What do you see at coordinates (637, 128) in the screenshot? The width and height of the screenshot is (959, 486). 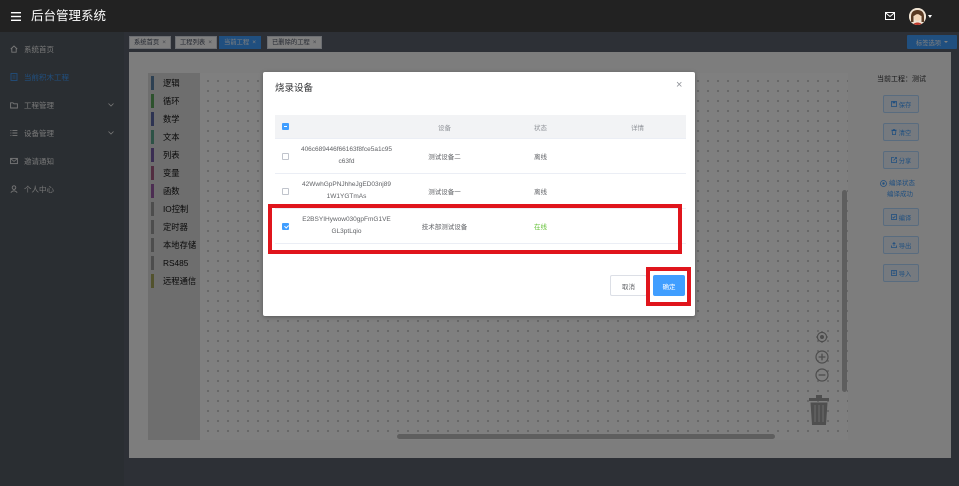 I see `column-header-detail: 详情` at bounding box center [637, 128].